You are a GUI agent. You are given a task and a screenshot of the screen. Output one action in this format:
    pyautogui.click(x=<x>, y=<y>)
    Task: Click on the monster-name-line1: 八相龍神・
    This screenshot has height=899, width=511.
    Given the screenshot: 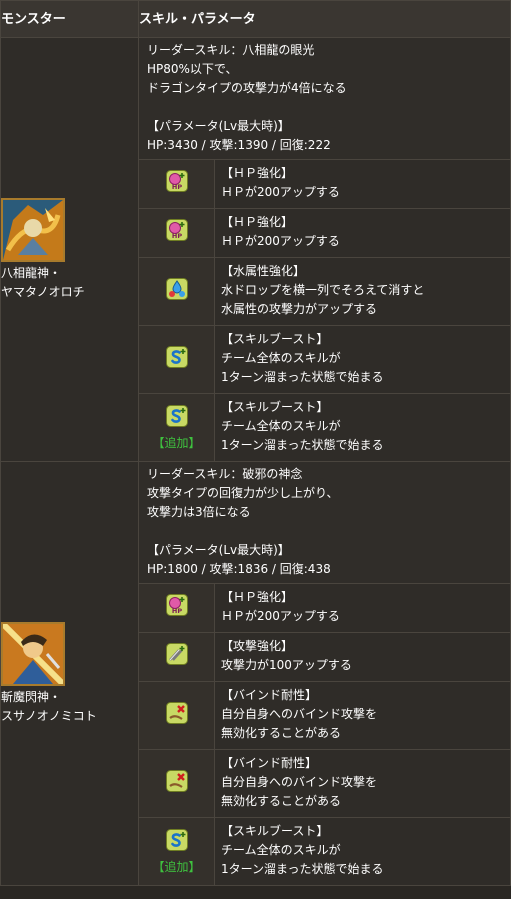 What is the action you would take?
    pyautogui.click(x=31, y=272)
    